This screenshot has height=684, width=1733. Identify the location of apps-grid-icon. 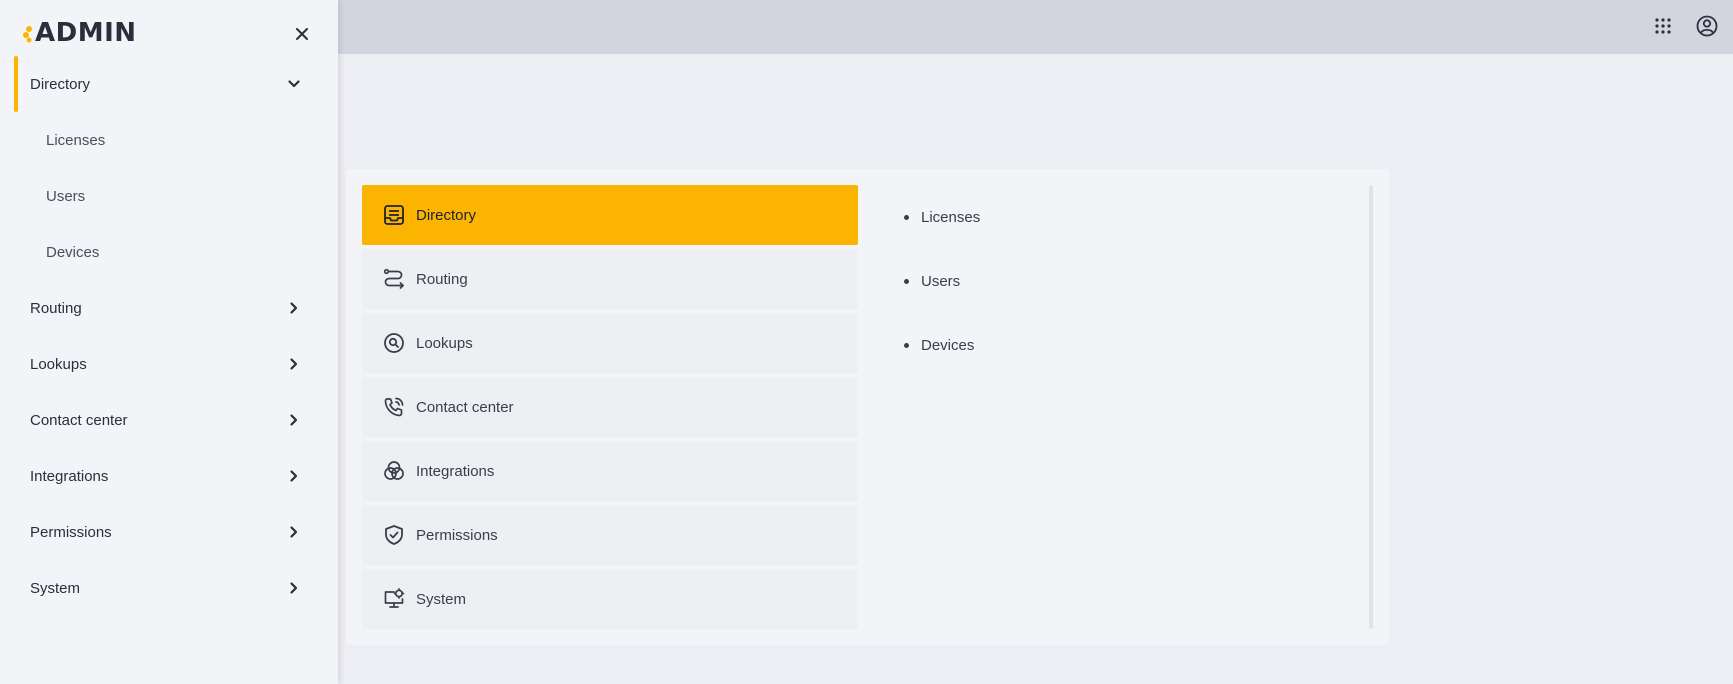
(1663, 26).